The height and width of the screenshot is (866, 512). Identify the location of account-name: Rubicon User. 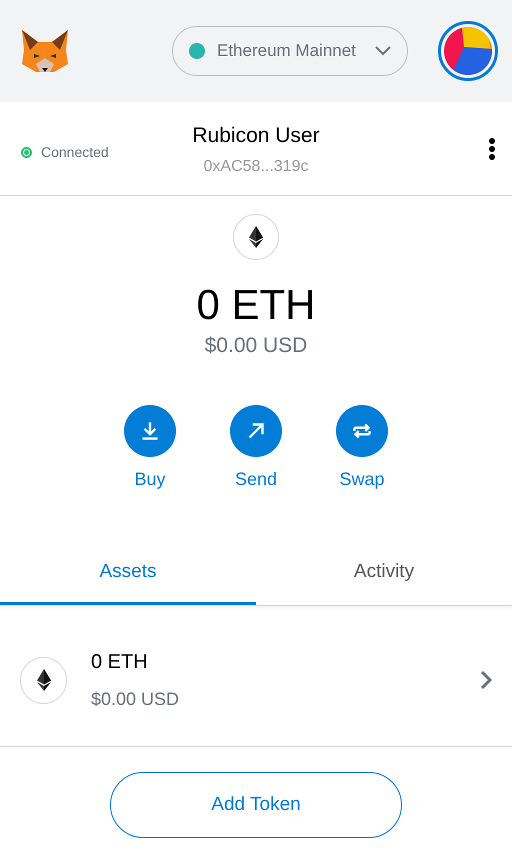
(256, 136).